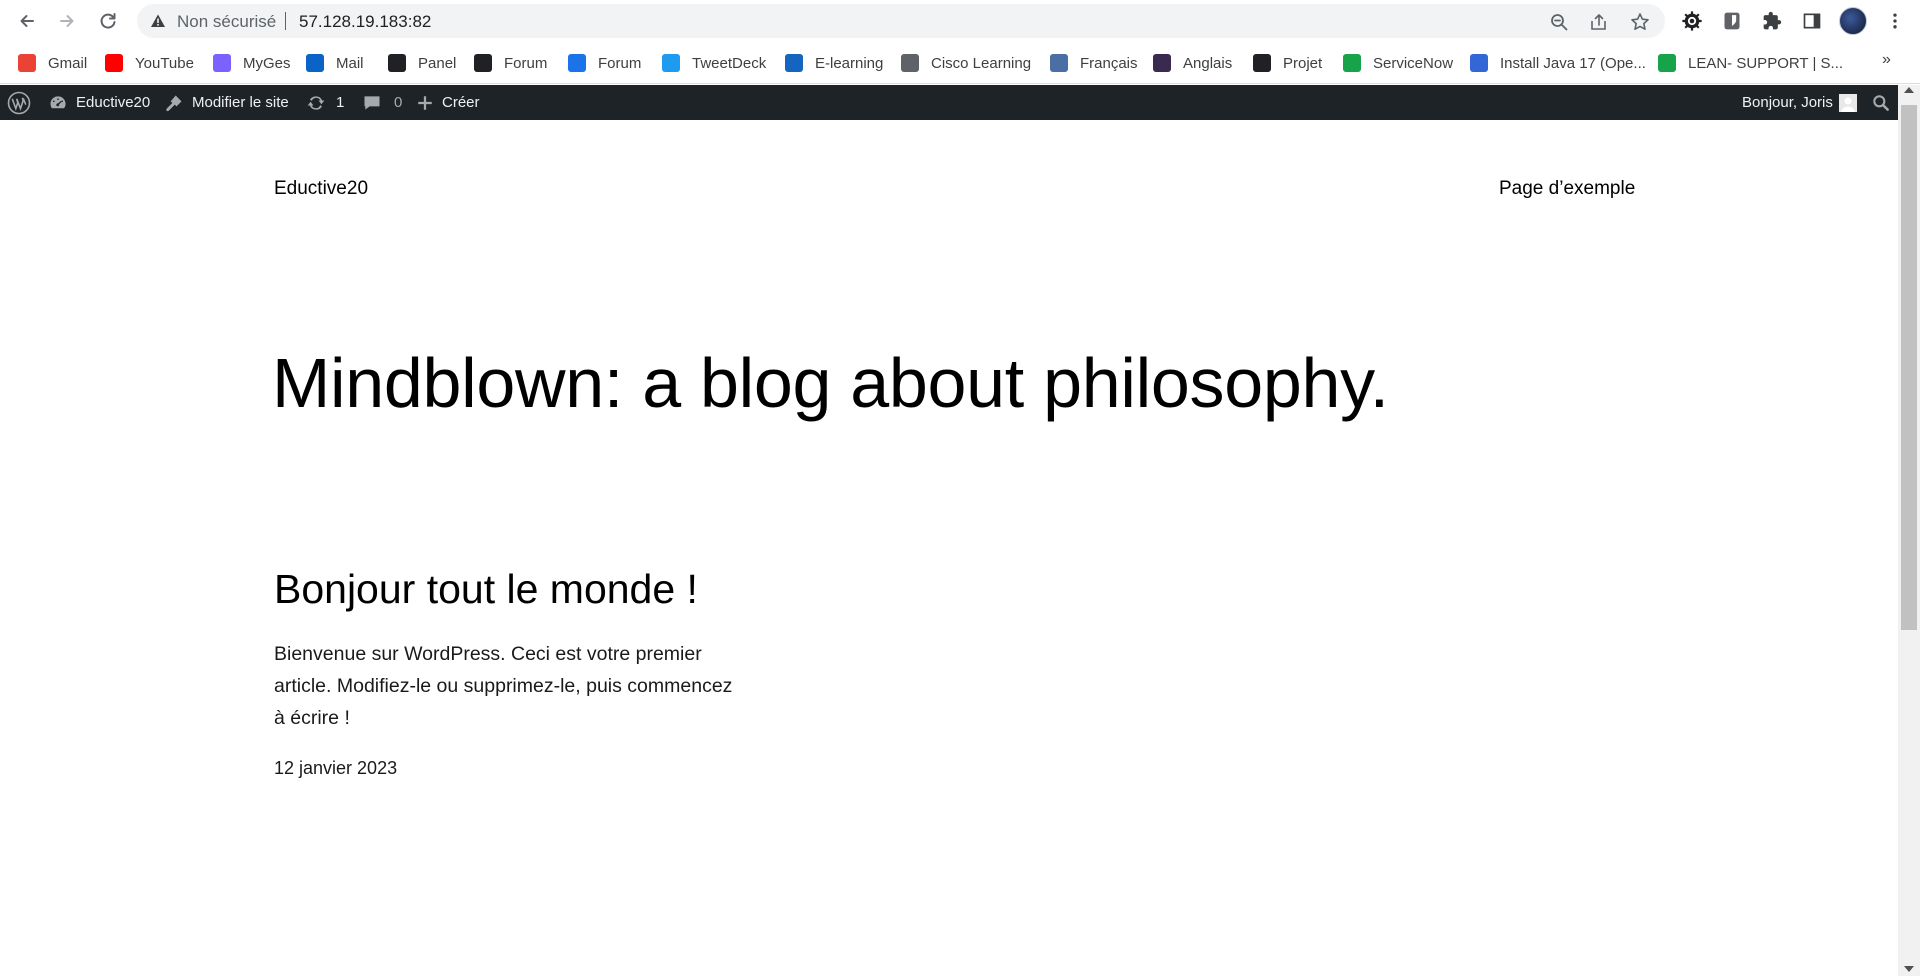 The image size is (1920, 976). I want to click on panel-icon, so click(397, 63).